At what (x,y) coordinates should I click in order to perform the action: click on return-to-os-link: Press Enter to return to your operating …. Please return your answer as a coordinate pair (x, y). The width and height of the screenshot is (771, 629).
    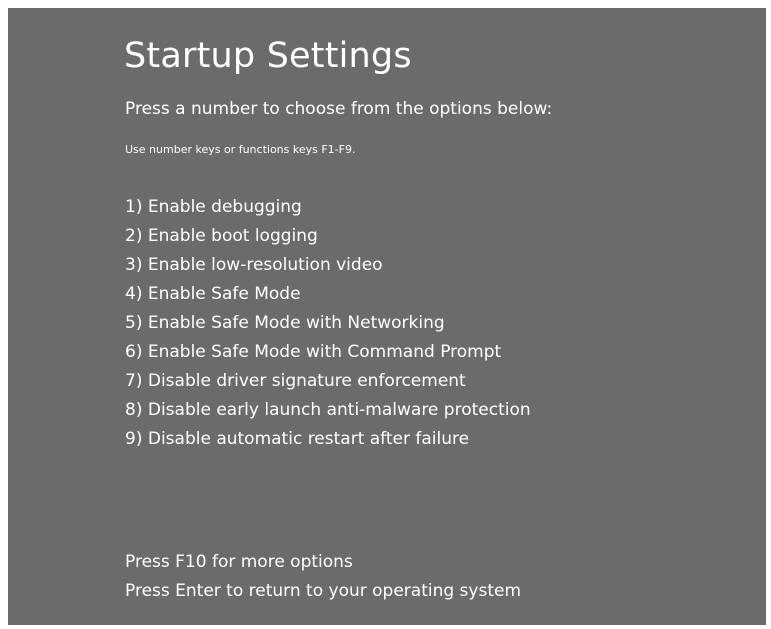
    Looking at the image, I should click on (323, 591).